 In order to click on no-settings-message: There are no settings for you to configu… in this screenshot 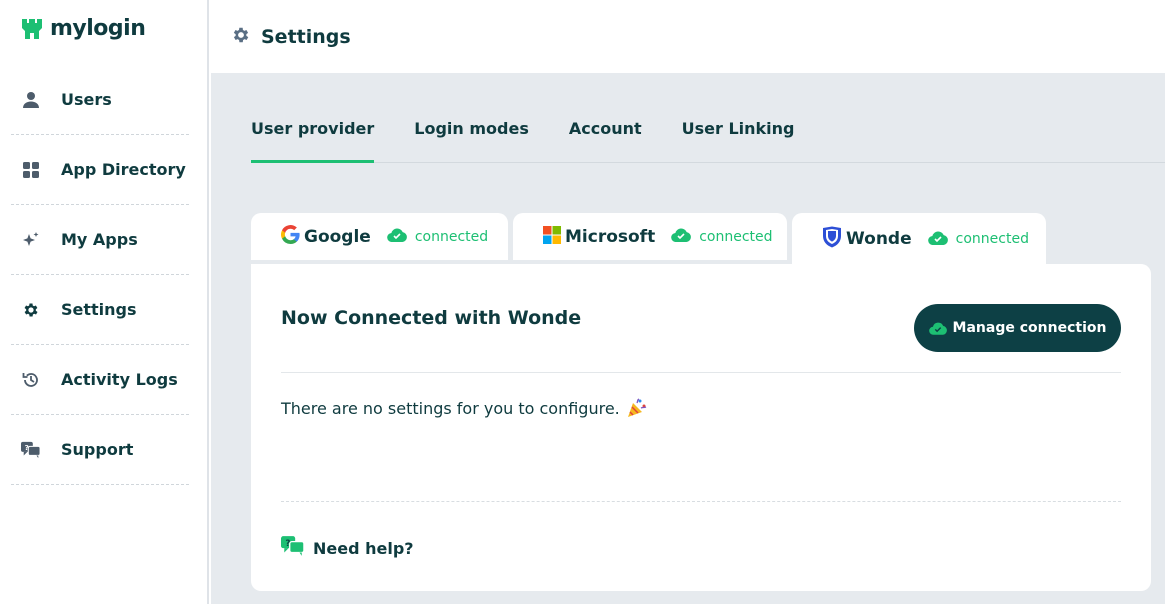, I will do `click(464, 408)`.